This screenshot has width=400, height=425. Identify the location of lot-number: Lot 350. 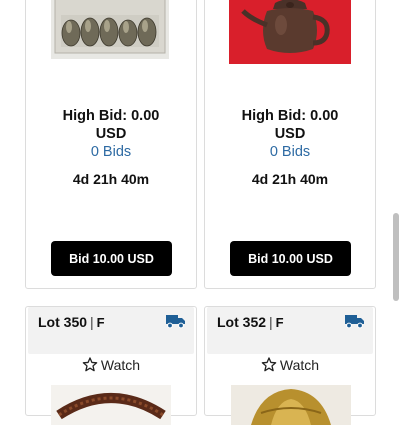
(63, 322).